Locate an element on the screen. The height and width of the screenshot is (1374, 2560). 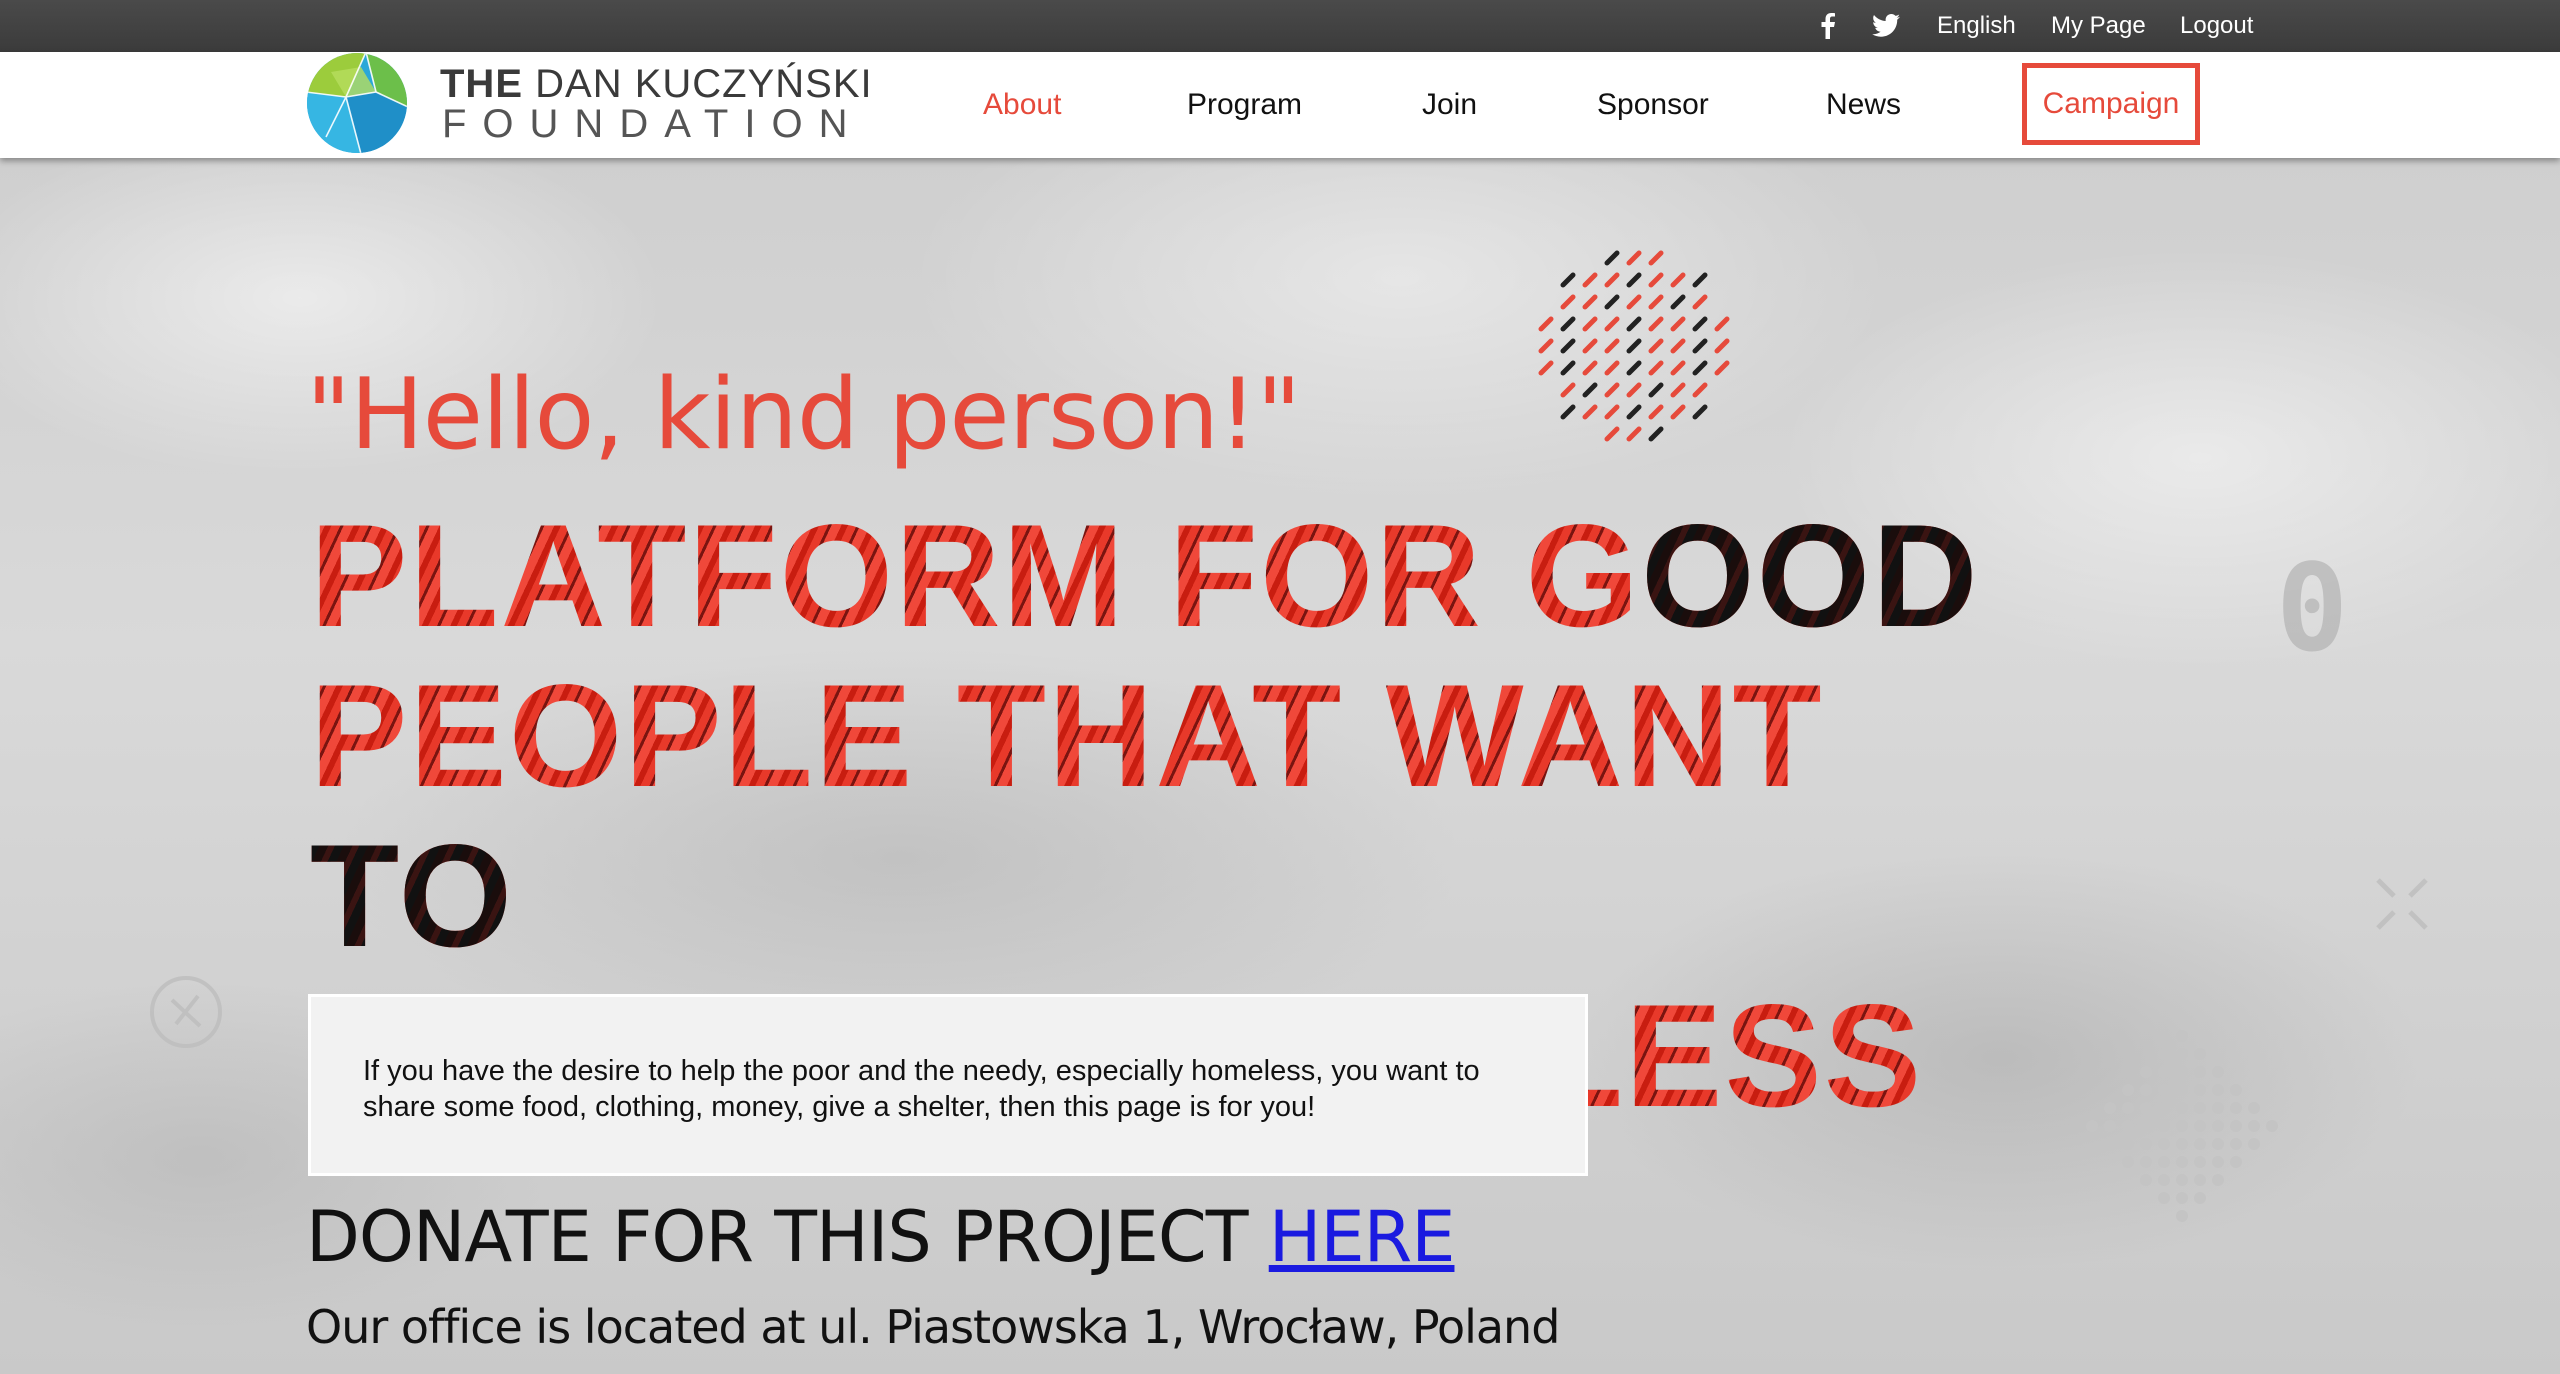
nav-sponsor: Sponsor is located at coordinates (1653, 105).